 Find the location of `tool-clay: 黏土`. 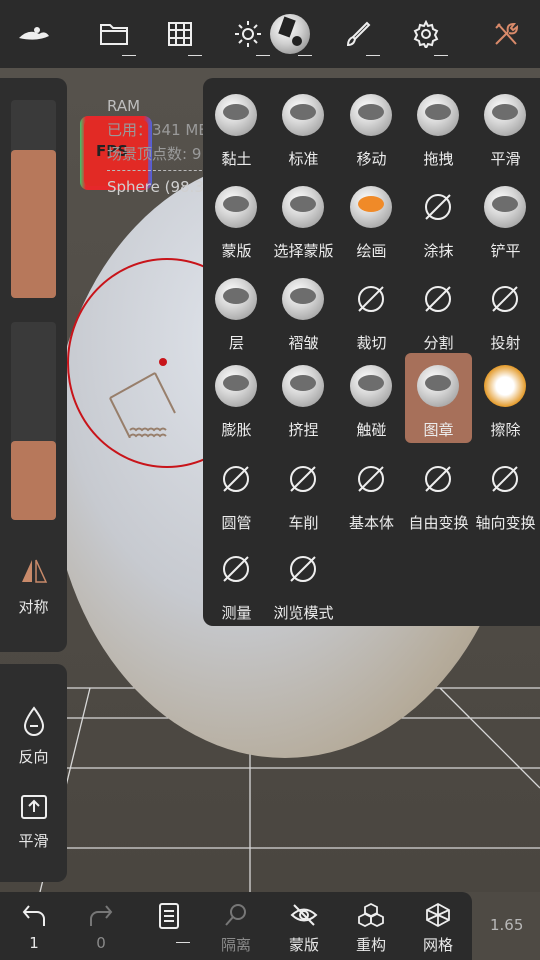

tool-clay: 黏土 is located at coordinates (236, 127).